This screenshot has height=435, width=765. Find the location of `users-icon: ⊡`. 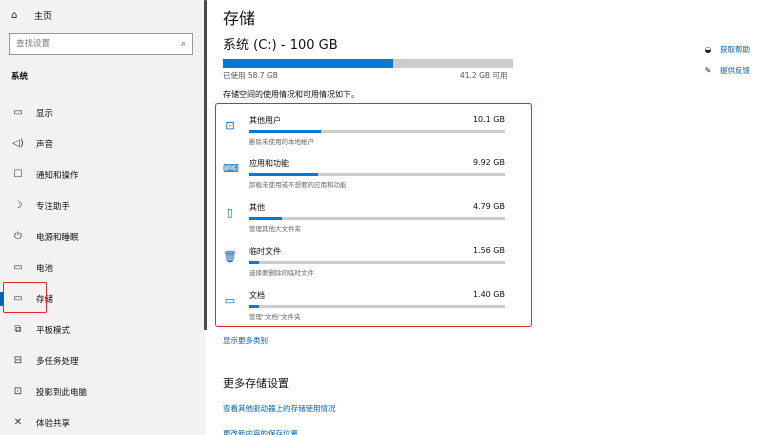

users-icon: ⊡ is located at coordinates (230, 125).